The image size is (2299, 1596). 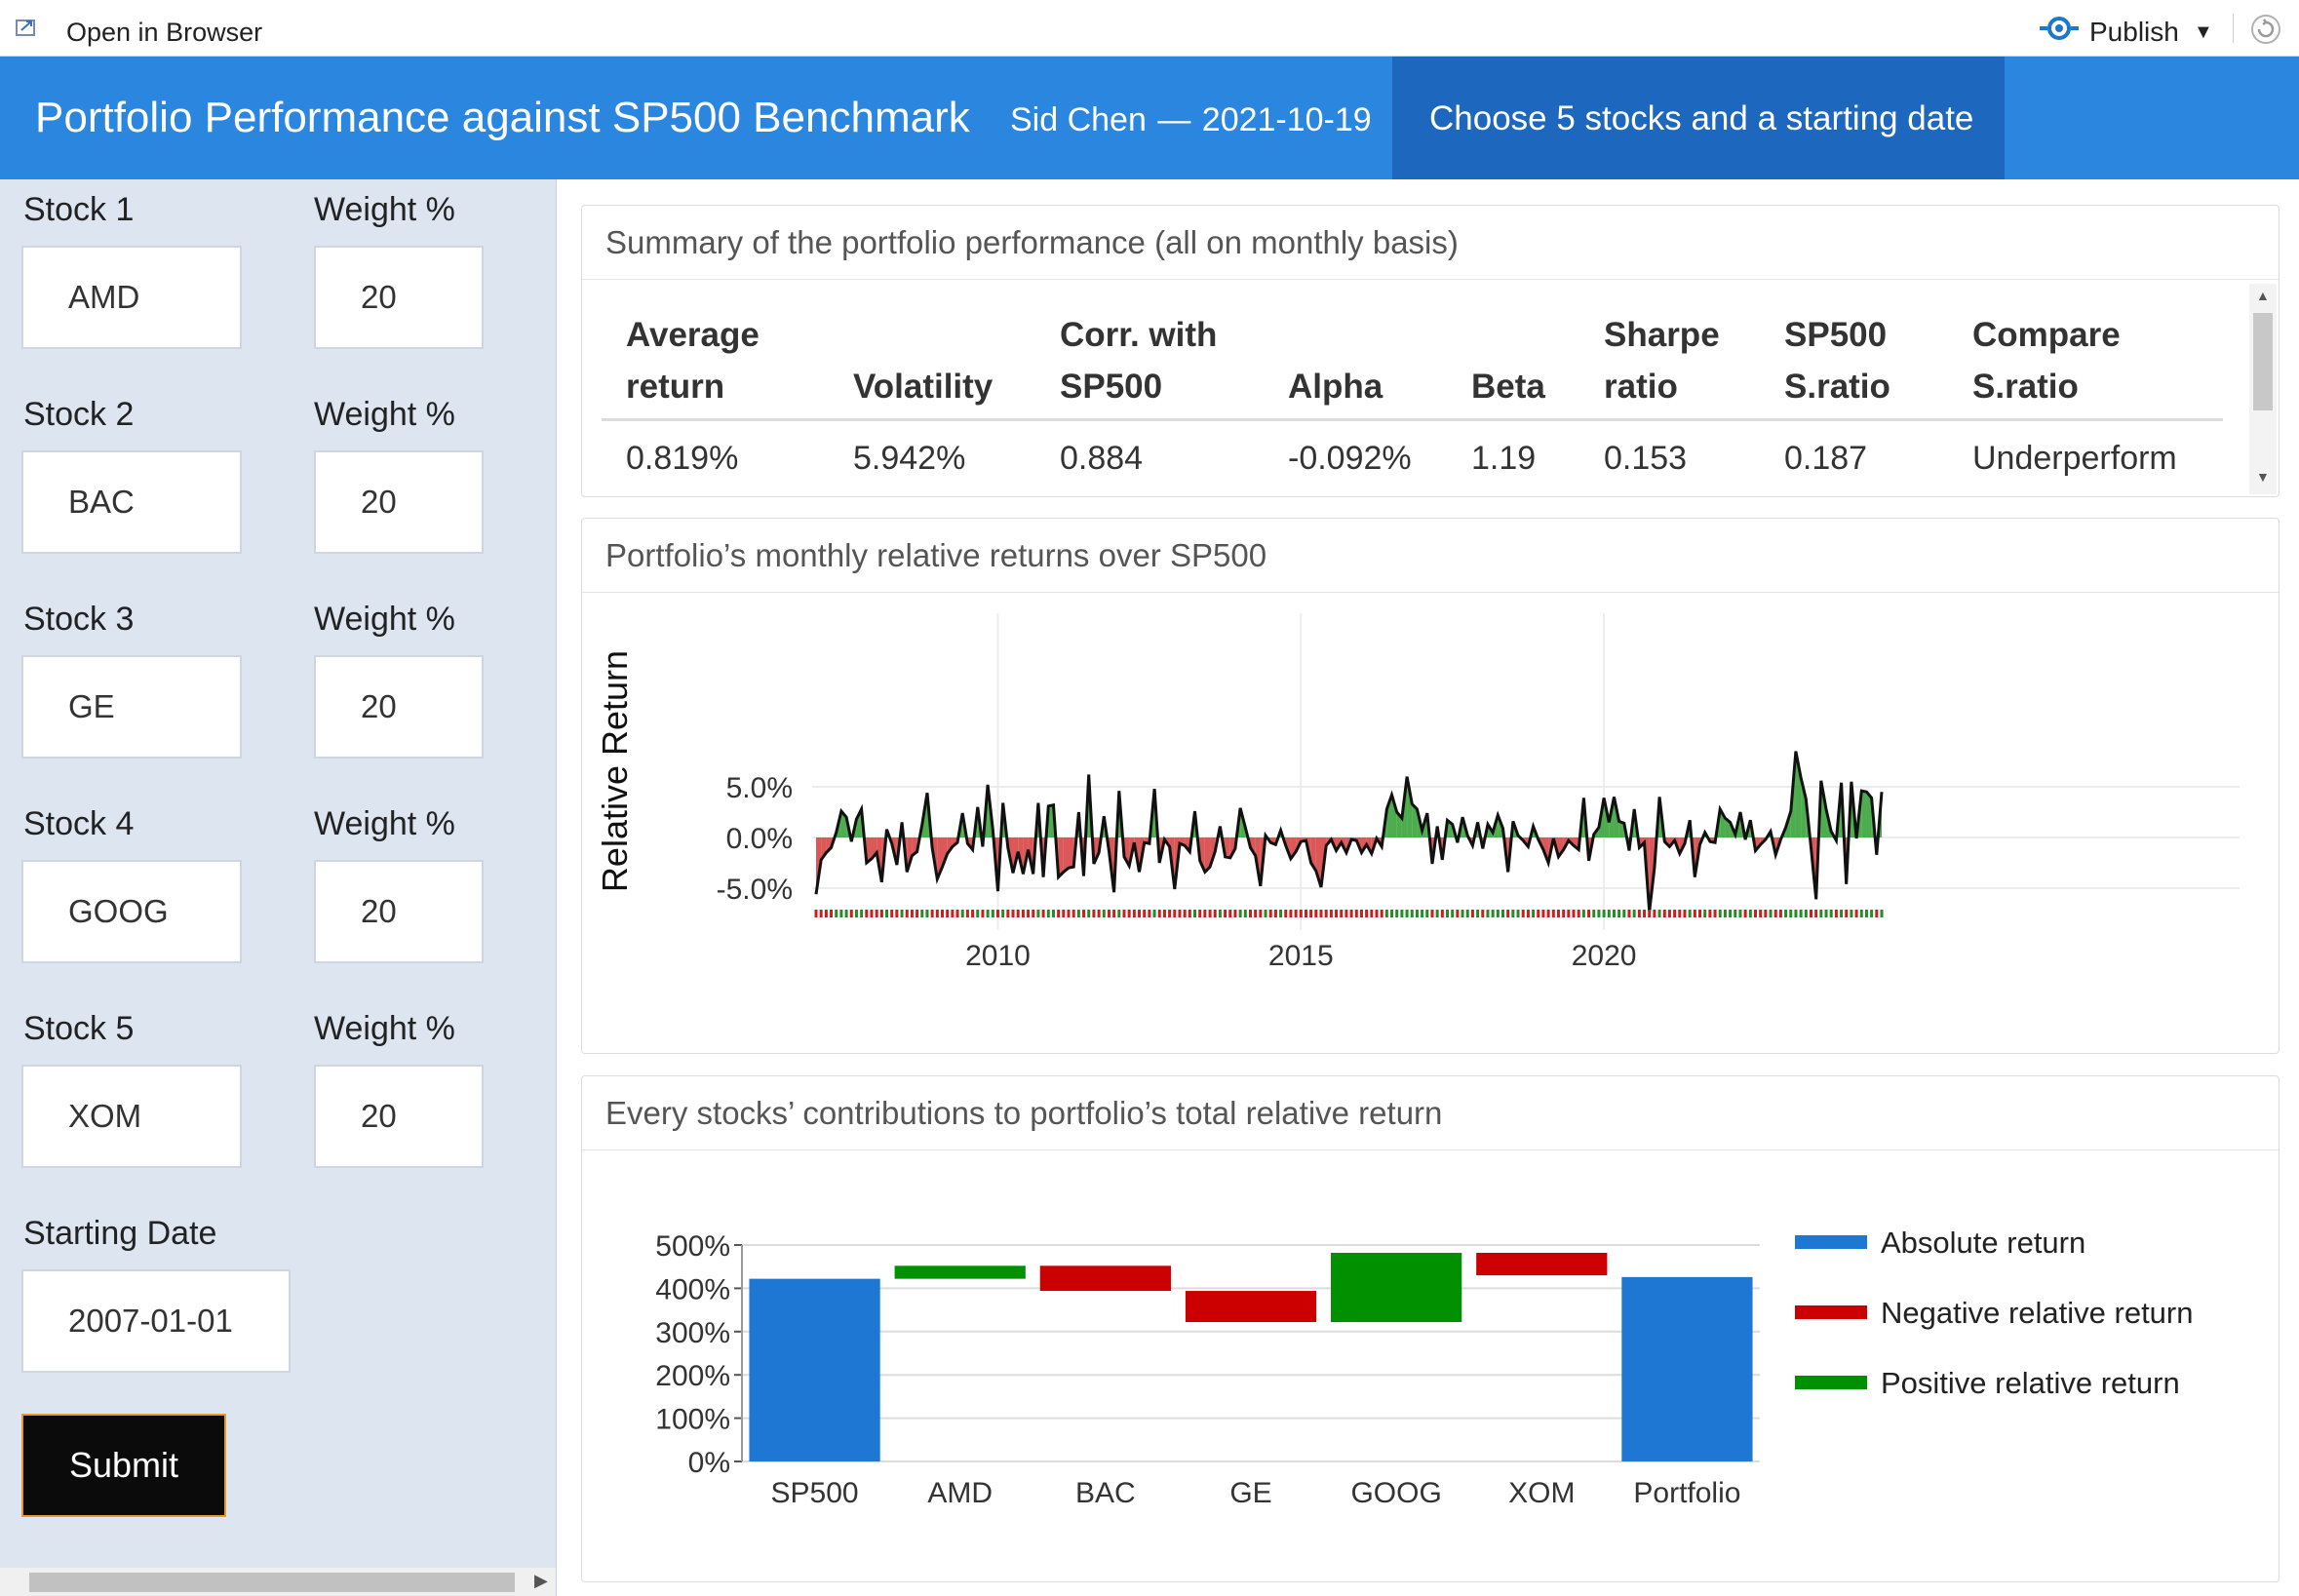 What do you see at coordinates (399, 912) in the screenshot?
I see `weight-4-input: 20` at bounding box center [399, 912].